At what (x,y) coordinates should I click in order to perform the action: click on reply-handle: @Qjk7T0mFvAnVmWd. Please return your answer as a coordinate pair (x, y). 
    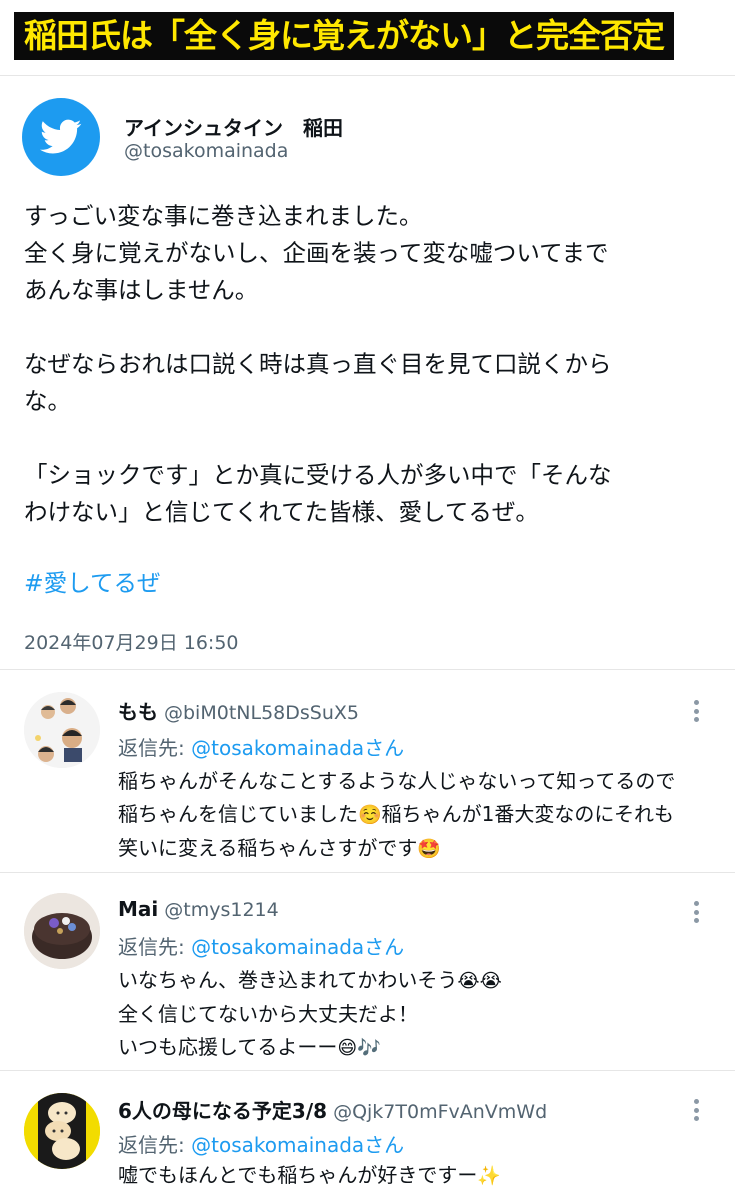
    Looking at the image, I should click on (440, 1112).